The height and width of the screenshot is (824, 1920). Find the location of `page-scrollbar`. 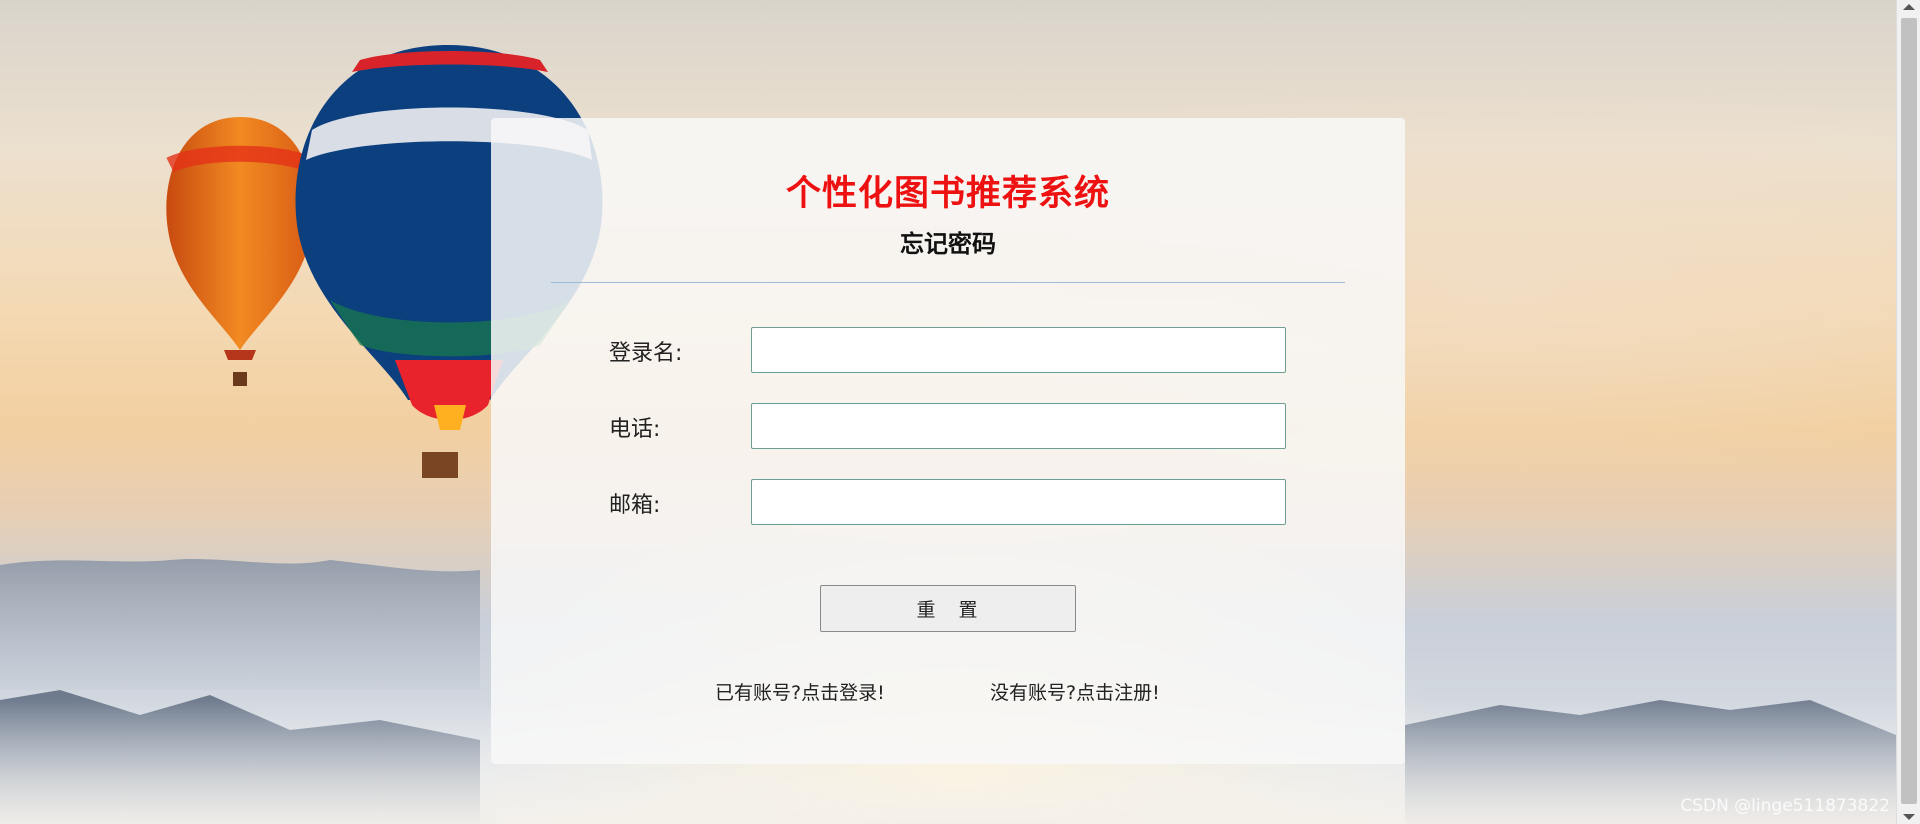

page-scrollbar is located at coordinates (1908, 412).